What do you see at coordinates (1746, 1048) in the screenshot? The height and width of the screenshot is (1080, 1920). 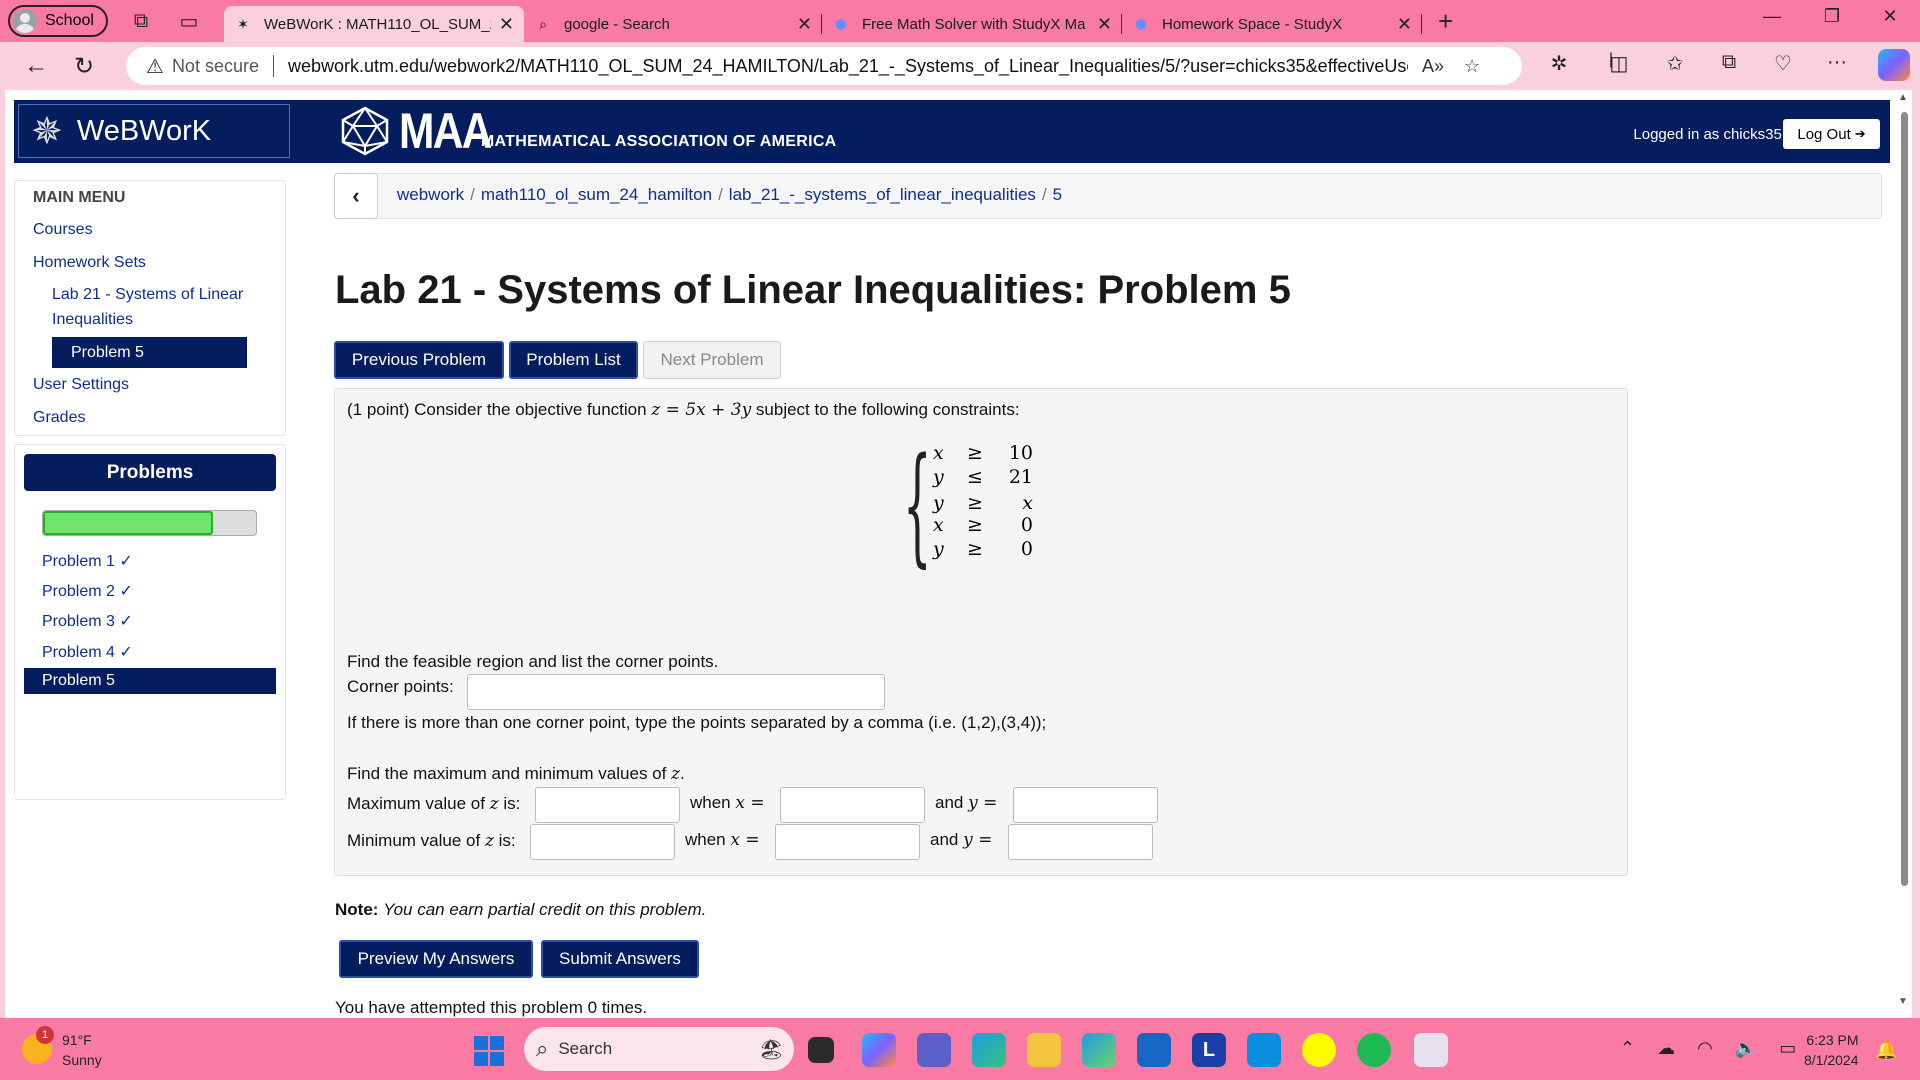 I see `volume-icon: 🔈` at bounding box center [1746, 1048].